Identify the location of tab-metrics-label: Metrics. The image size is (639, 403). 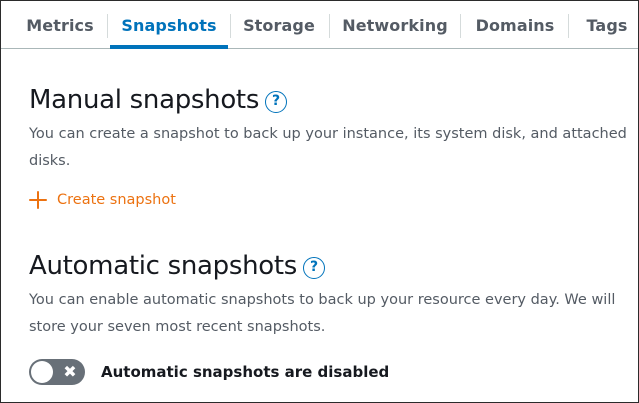
(60, 25).